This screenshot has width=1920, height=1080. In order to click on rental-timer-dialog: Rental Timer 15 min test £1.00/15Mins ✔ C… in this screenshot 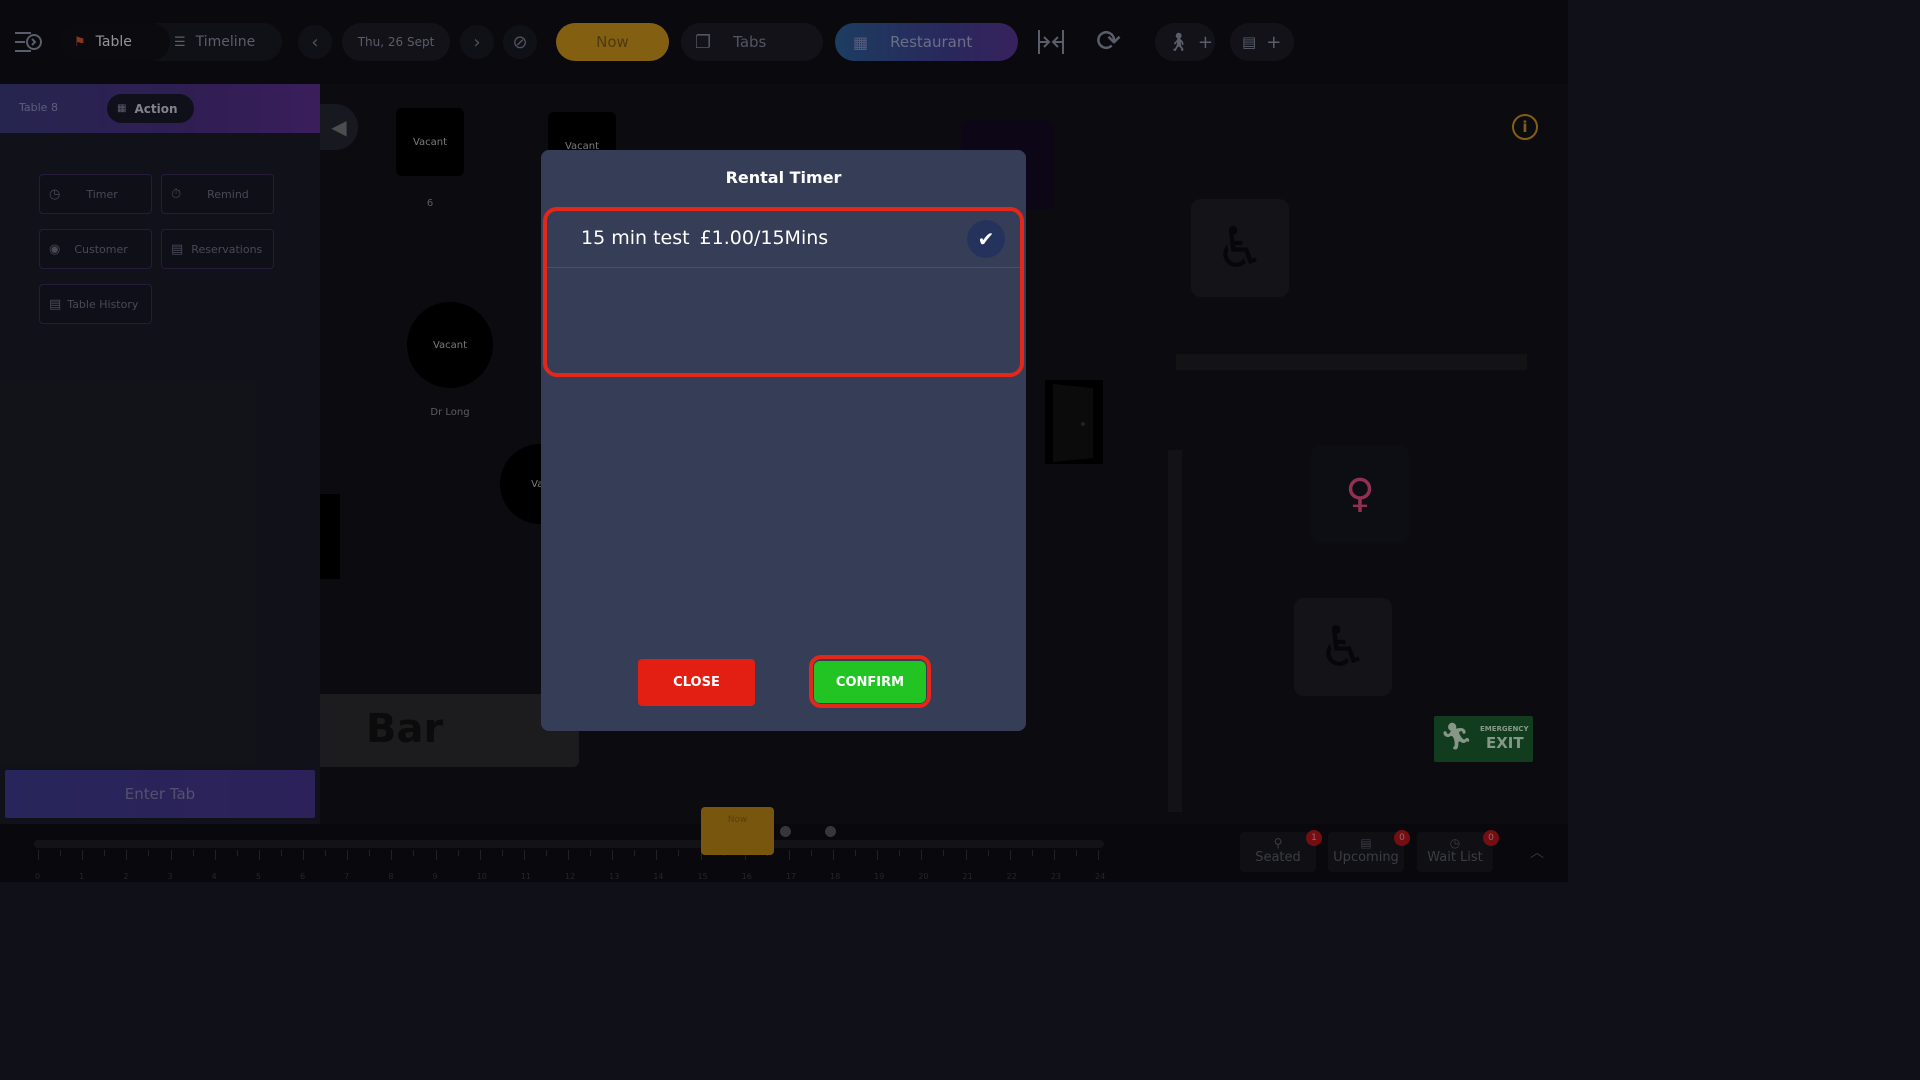, I will do `click(783, 440)`.